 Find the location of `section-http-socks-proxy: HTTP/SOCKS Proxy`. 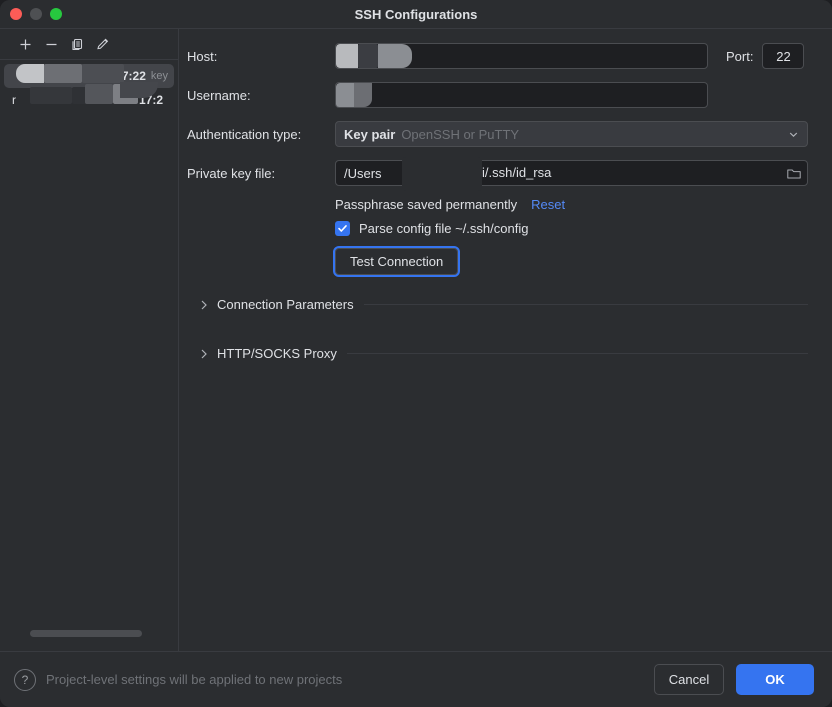

section-http-socks-proxy: HTTP/SOCKS Proxy is located at coordinates (502, 353).